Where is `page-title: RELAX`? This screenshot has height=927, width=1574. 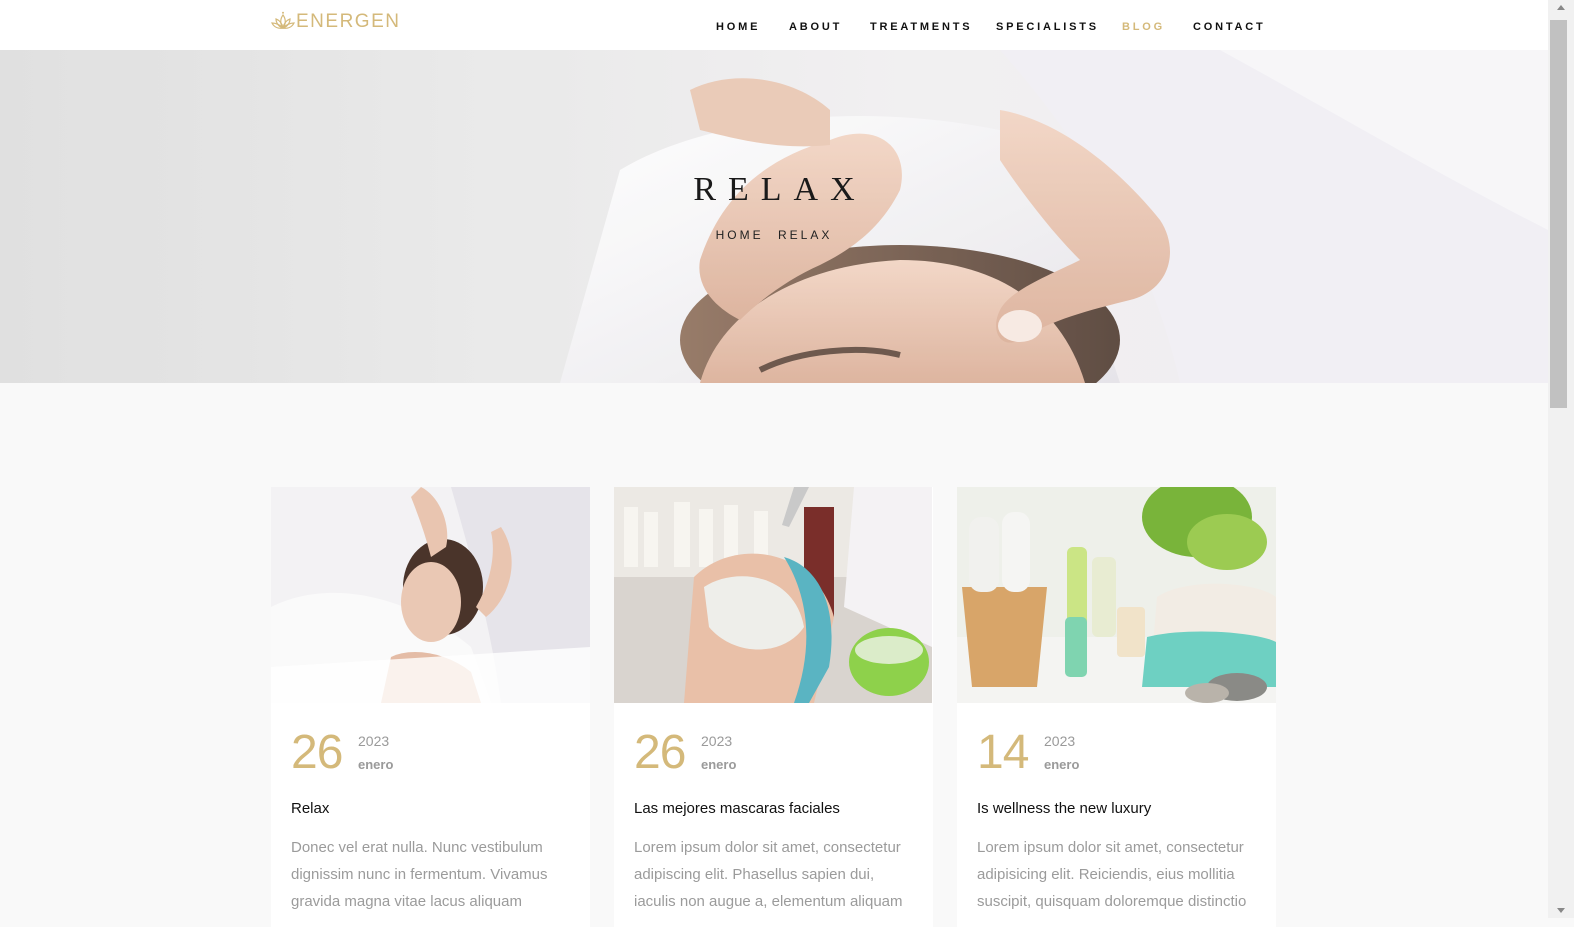 page-title: RELAX is located at coordinates (780, 189).